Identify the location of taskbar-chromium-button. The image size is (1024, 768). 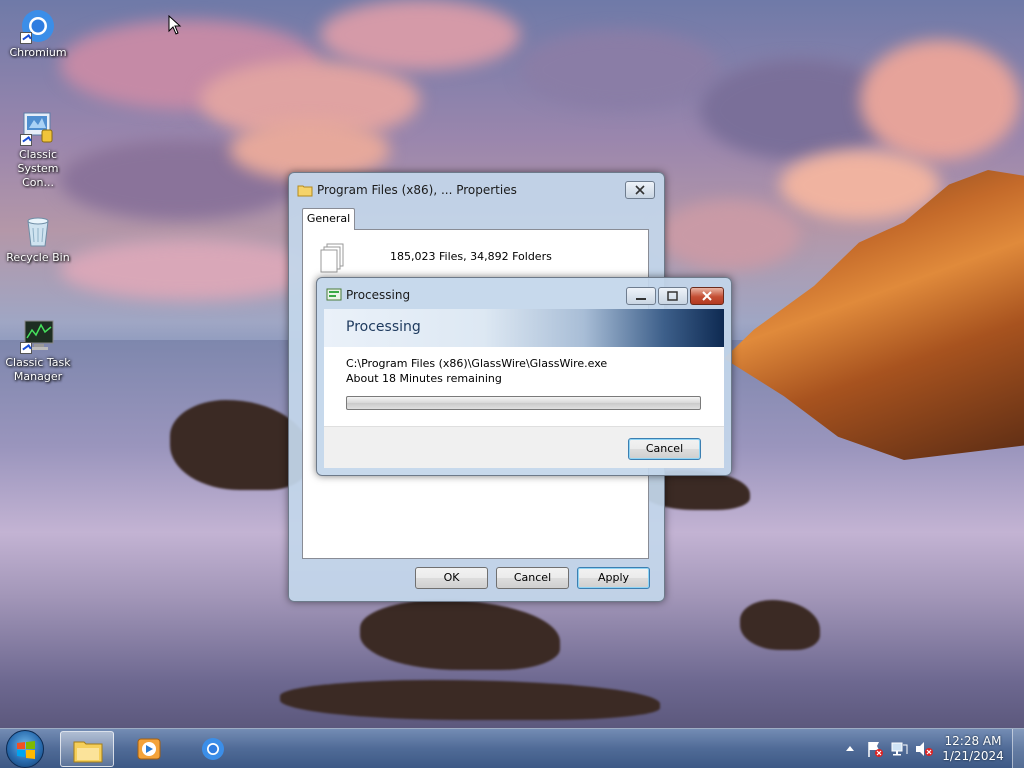
(213, 749).